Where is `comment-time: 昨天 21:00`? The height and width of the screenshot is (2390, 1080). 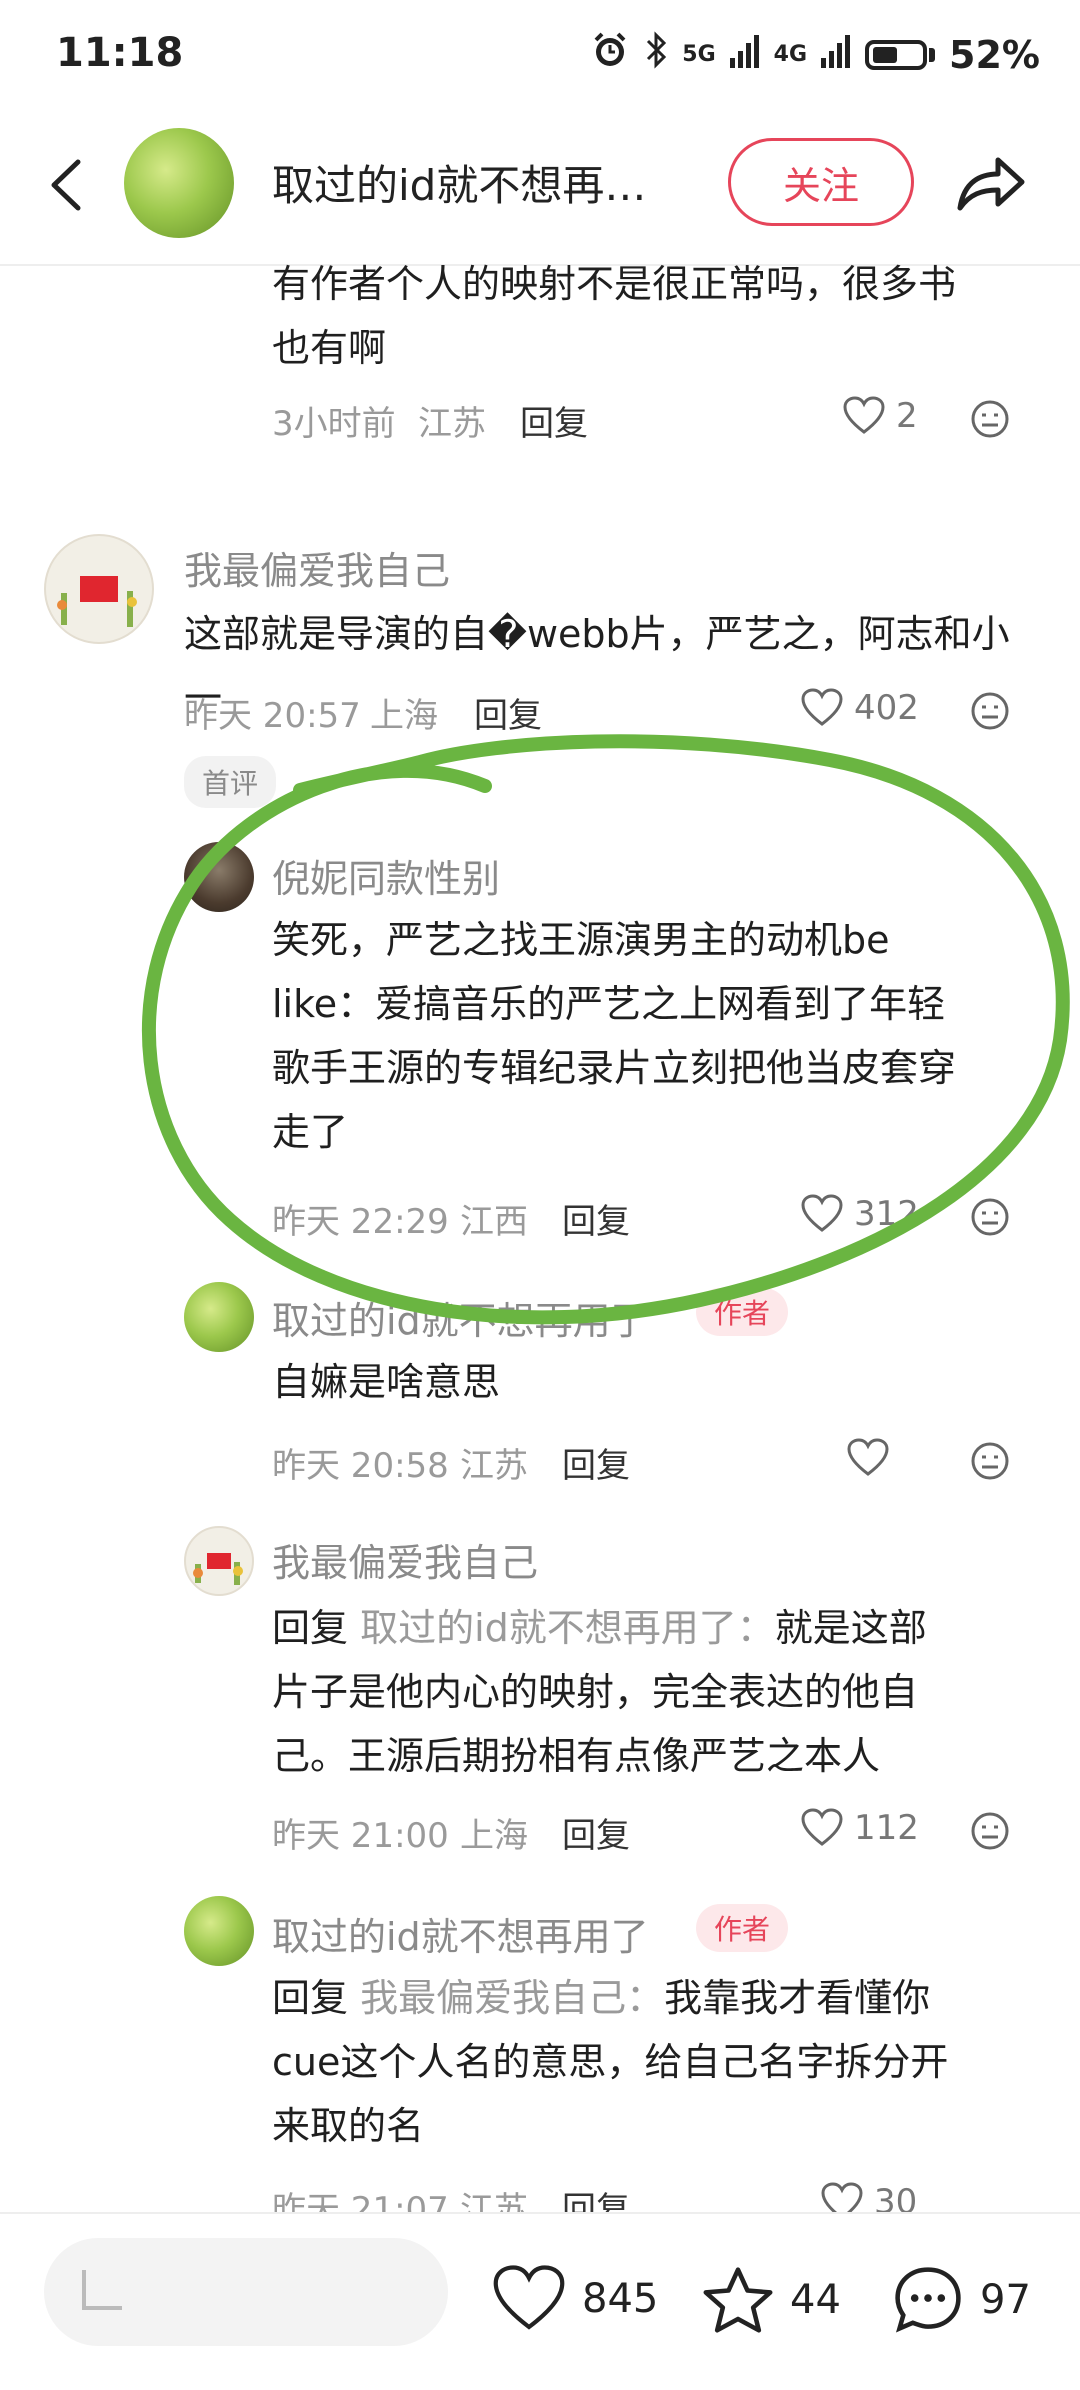
comment-time: 昨天 21:00 is located at coordinates (360, 1836).